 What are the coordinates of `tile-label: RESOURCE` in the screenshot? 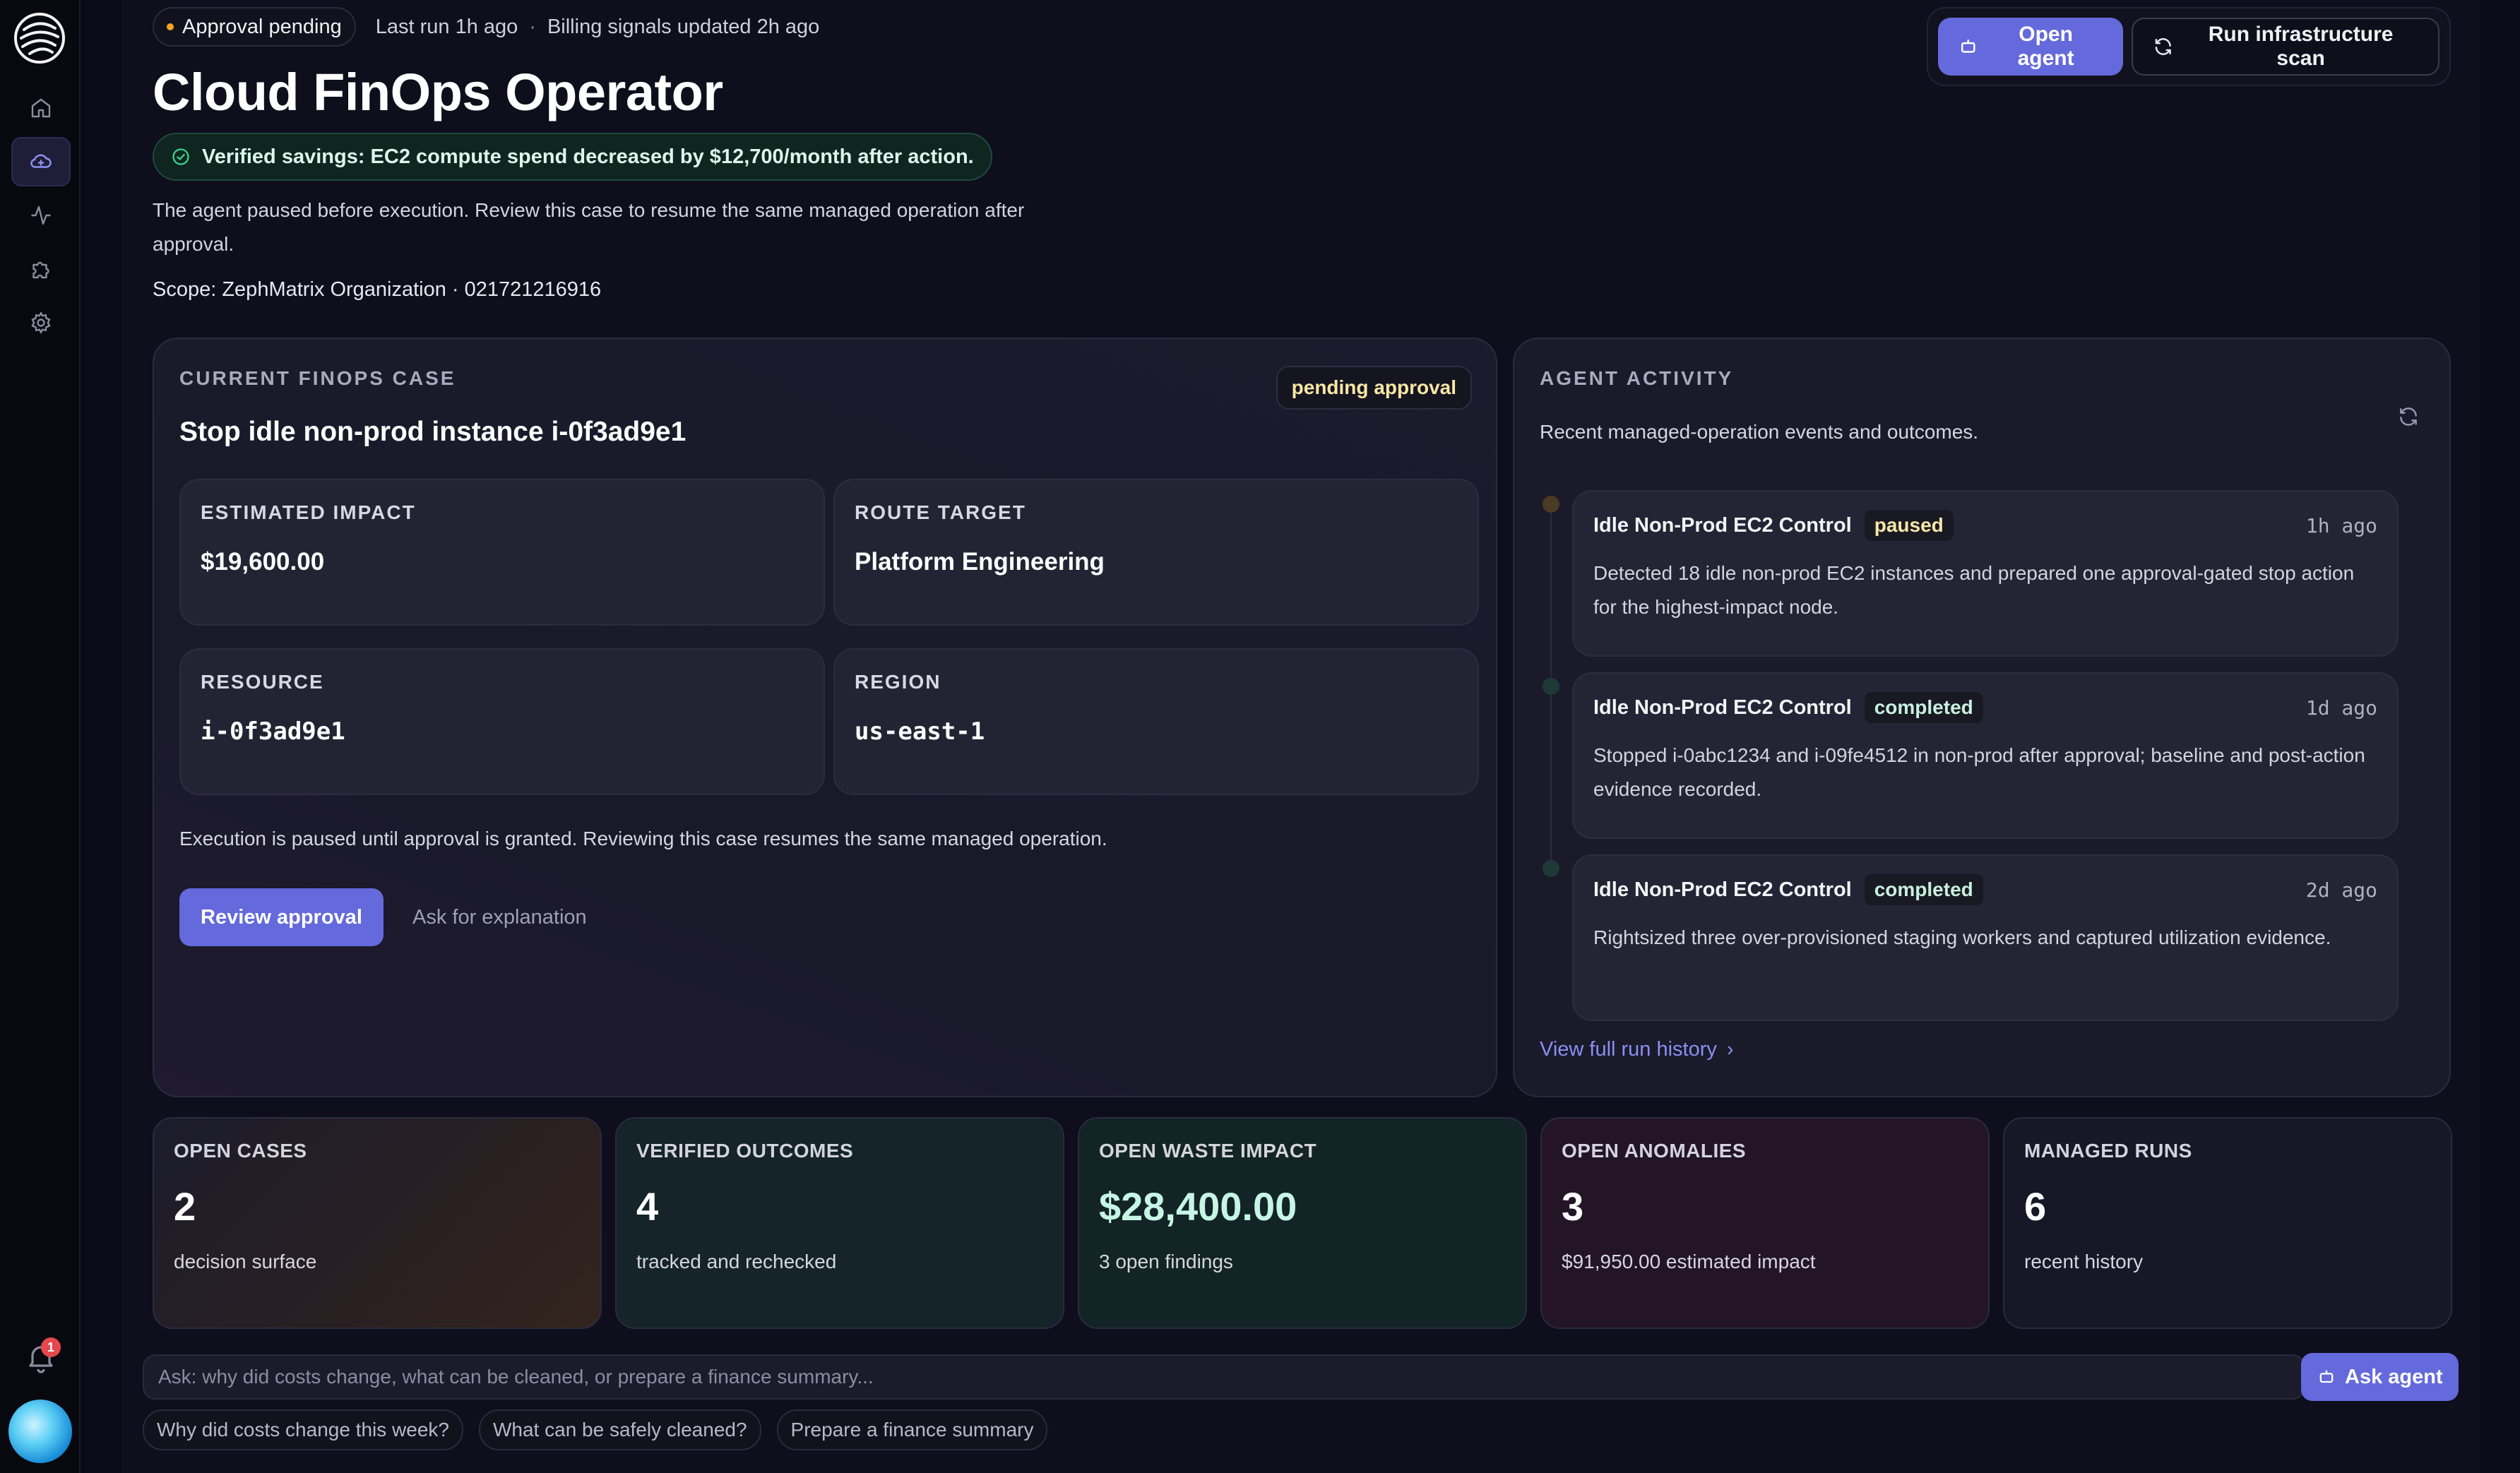 It's located at (262, 682).